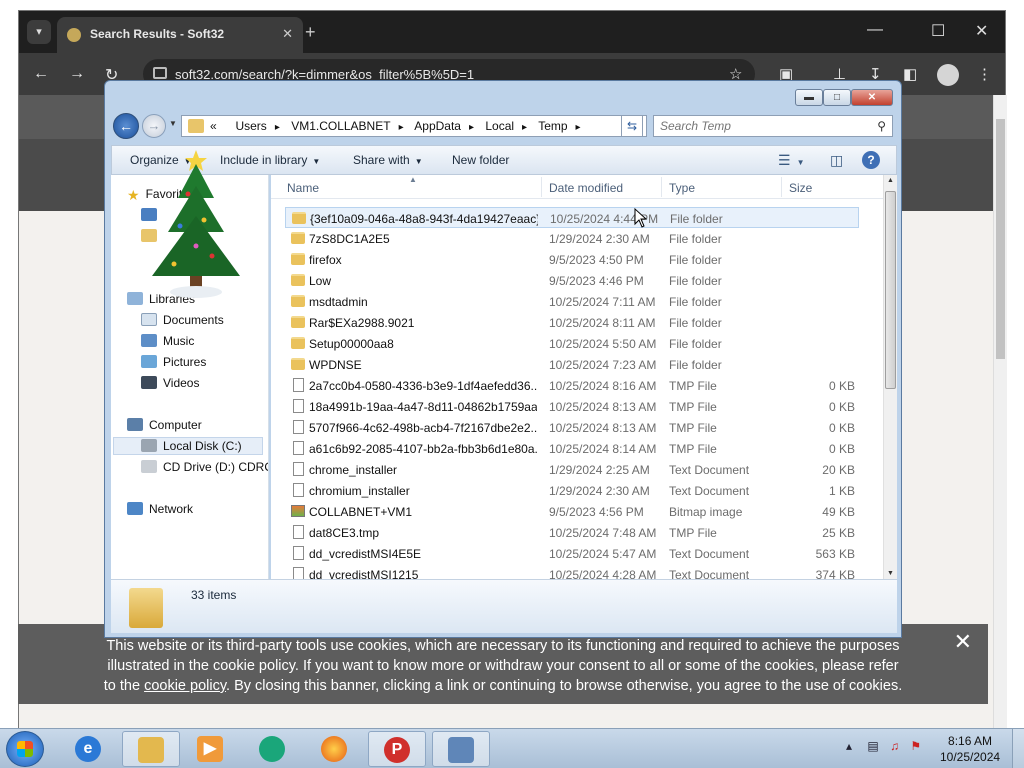 Image resolution: width=1024 pixels, height=768 pixels. I want to click on nav-computer: Computer, so click(164, 425).